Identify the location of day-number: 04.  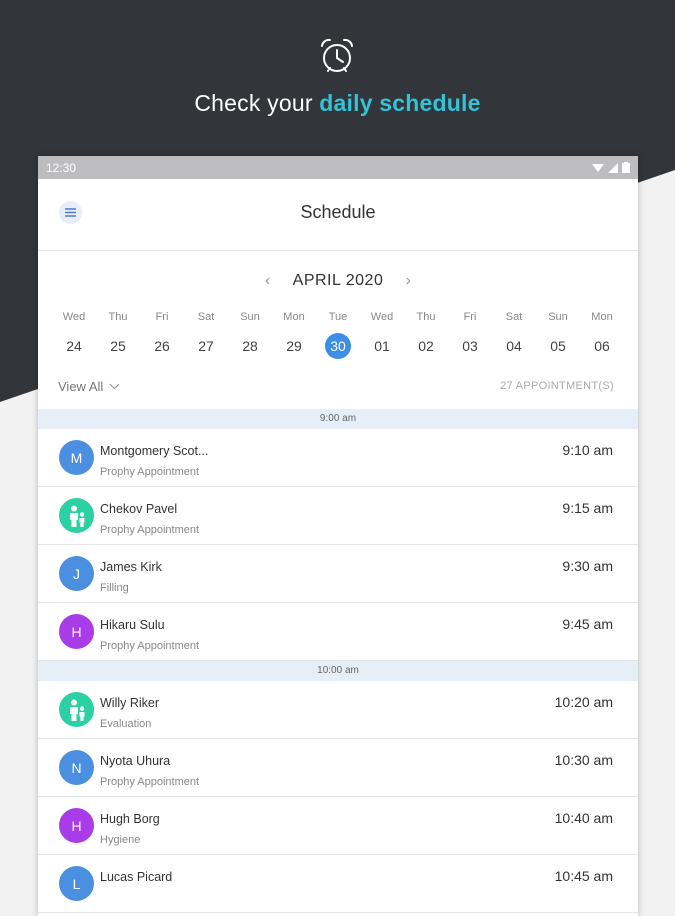
(514, 346).